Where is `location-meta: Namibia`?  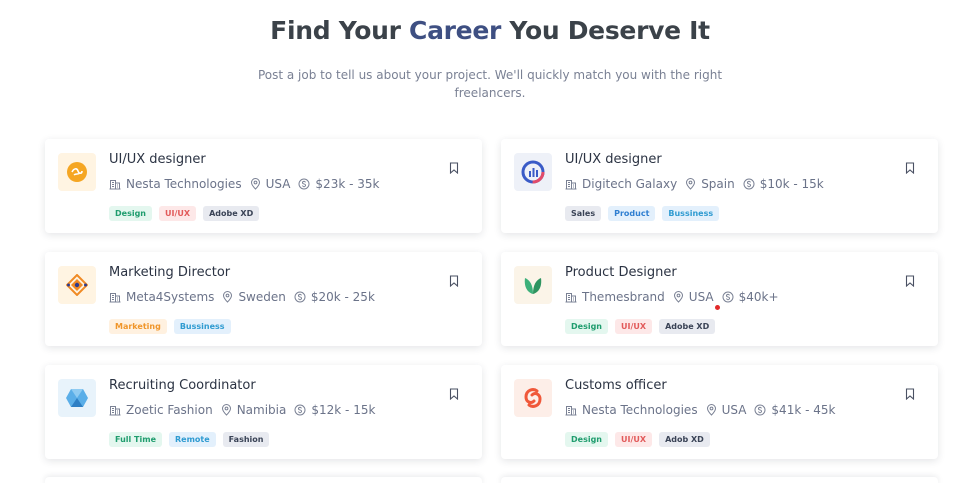
location-meta: Namibia is located at coordinates (254, 410).